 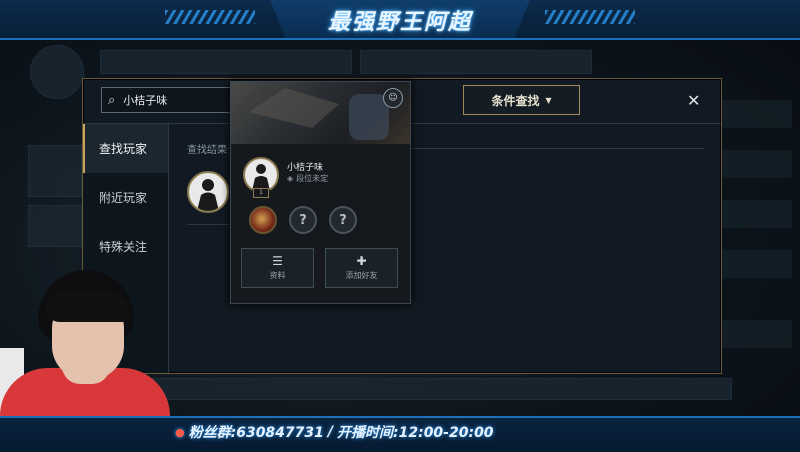 I want to click on card-banner-art, so click(x=320, y=113).